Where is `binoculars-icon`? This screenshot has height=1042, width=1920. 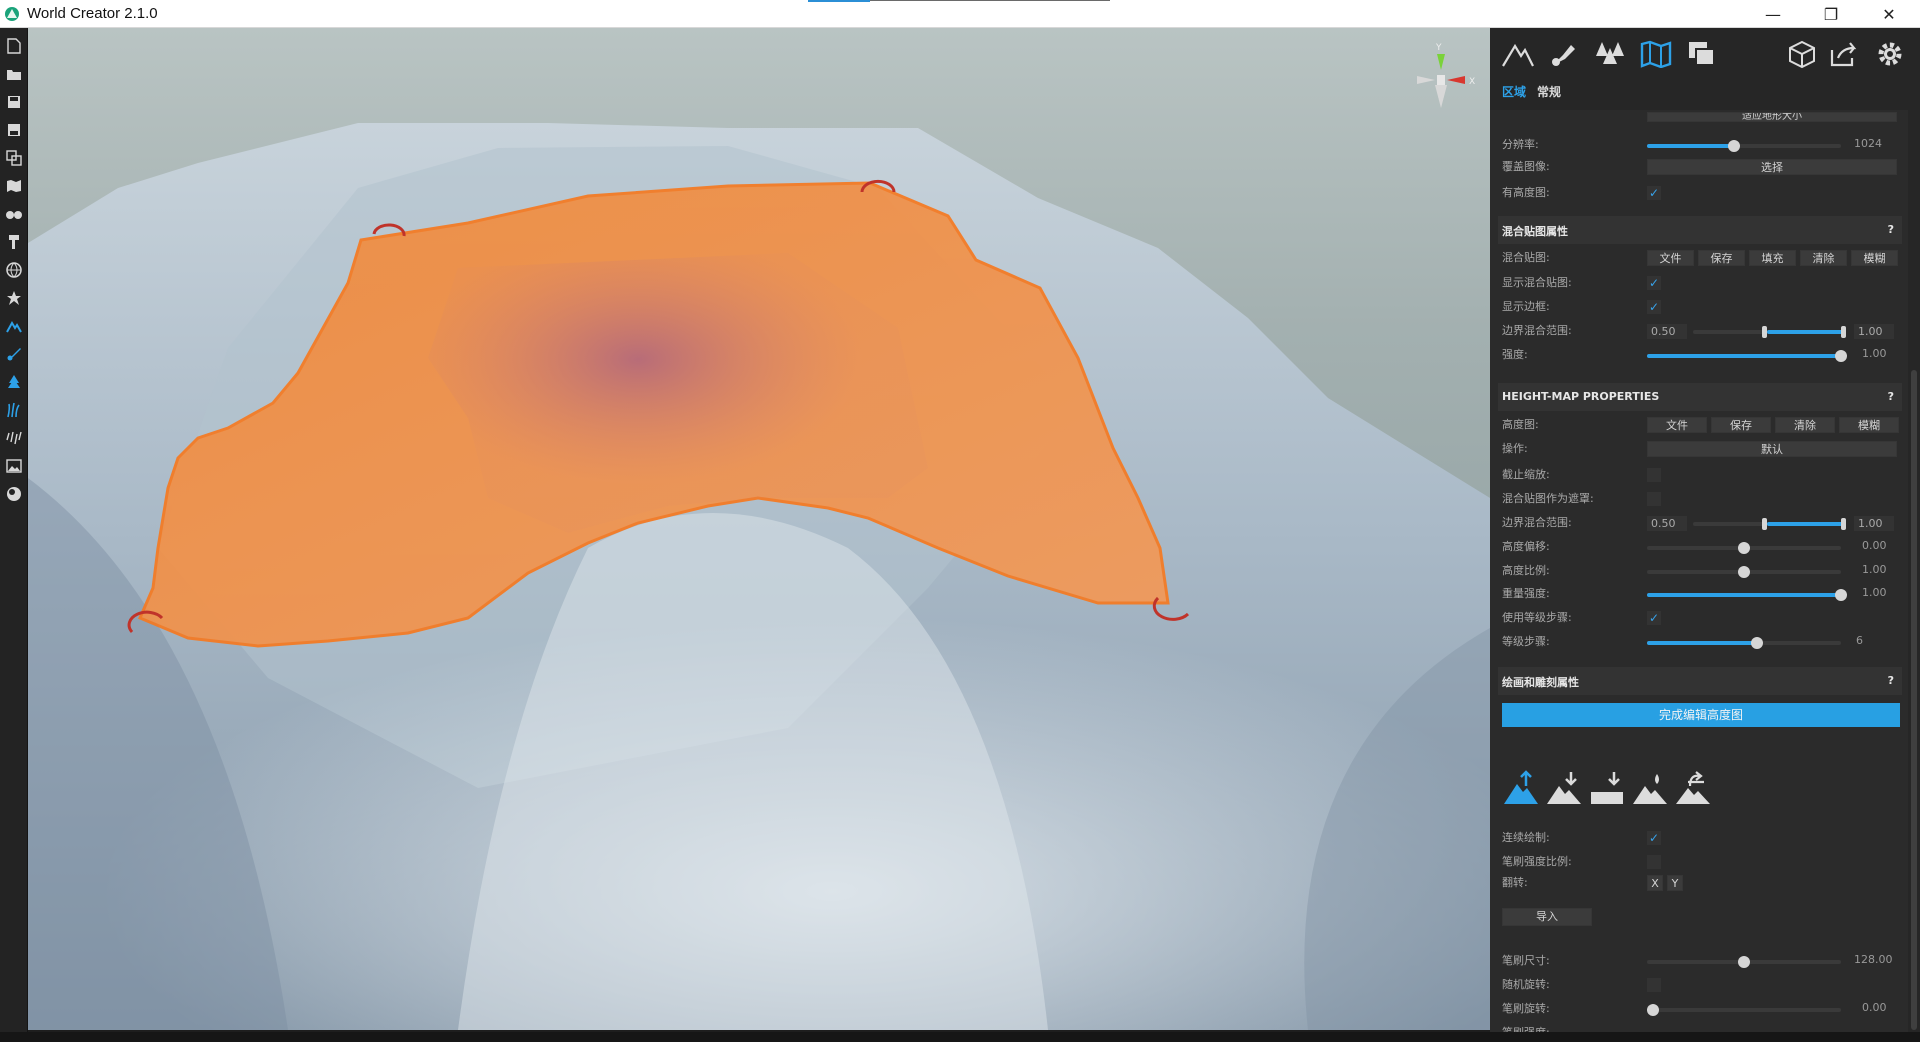 binoculars-icon is located at coordinates (14, 214).